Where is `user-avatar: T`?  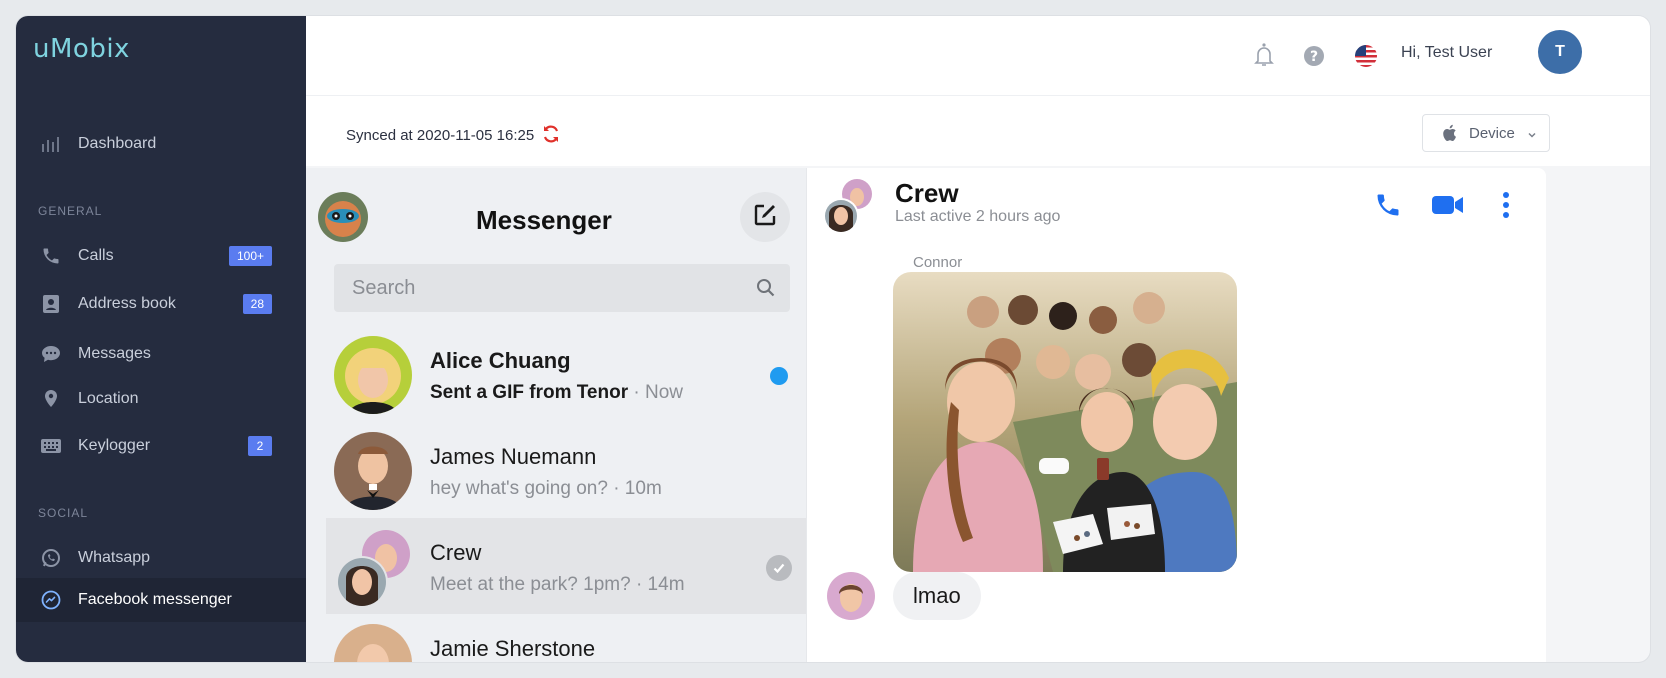 user-avatar: T is located at coordinates (1560, 52).